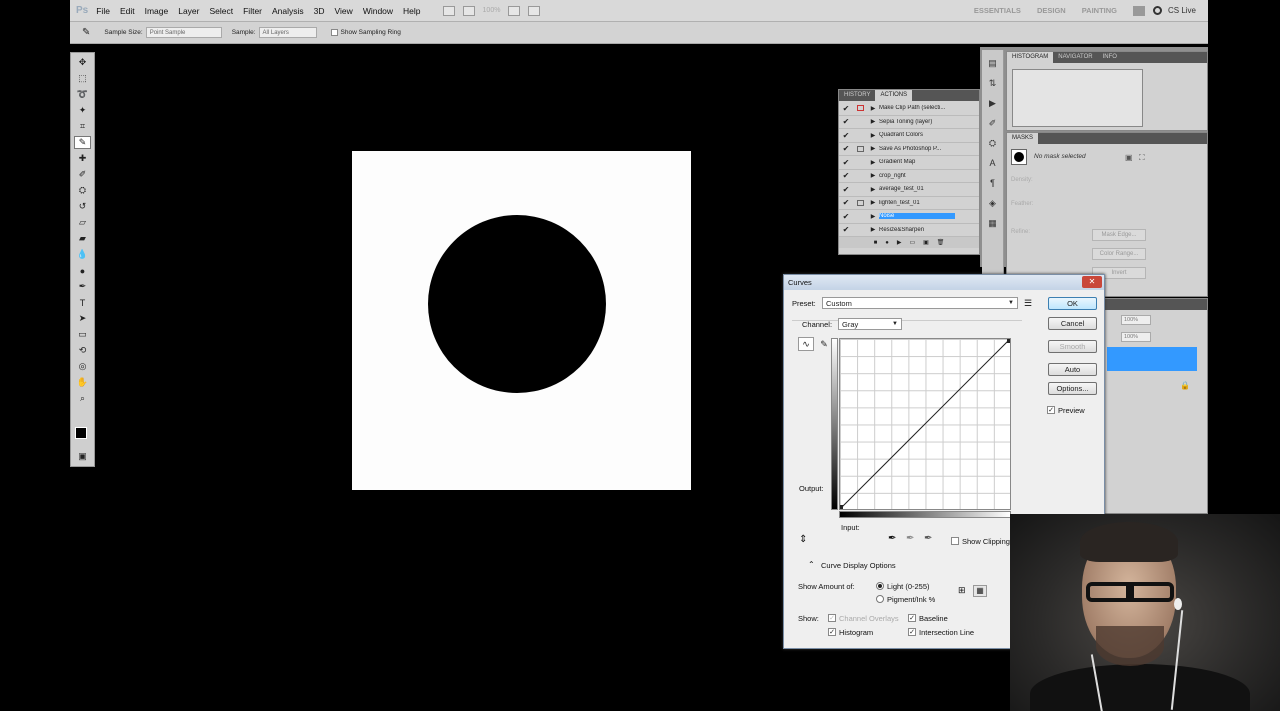 This screenshot has width=1280, height=711. What do you see at coordinates (1138, 10) in the screenshot?
I see `more-workspaces-icon` at bounding box center [1138, 10].